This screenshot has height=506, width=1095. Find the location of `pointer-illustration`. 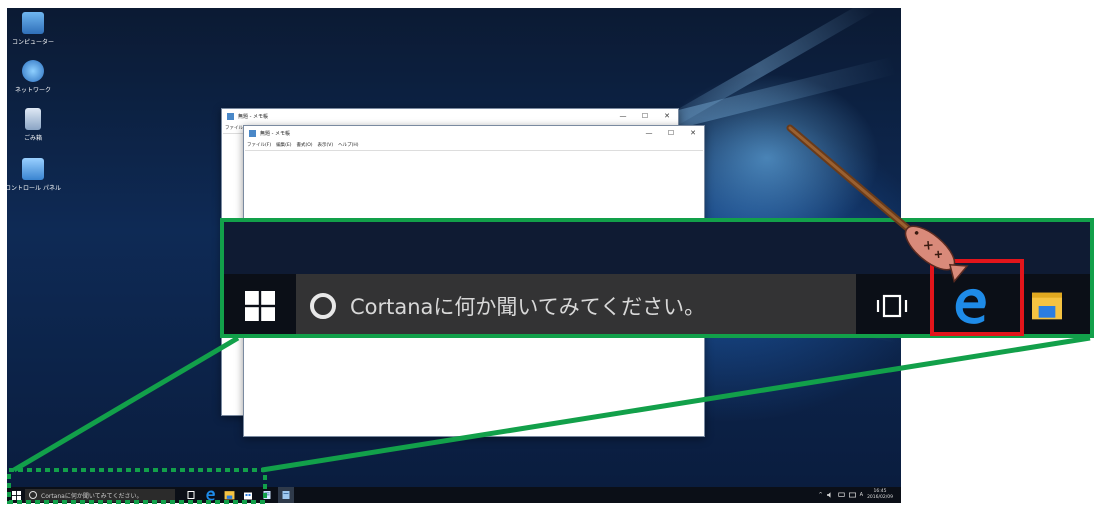

pointer-illustration is located at coordinates (877, 203).